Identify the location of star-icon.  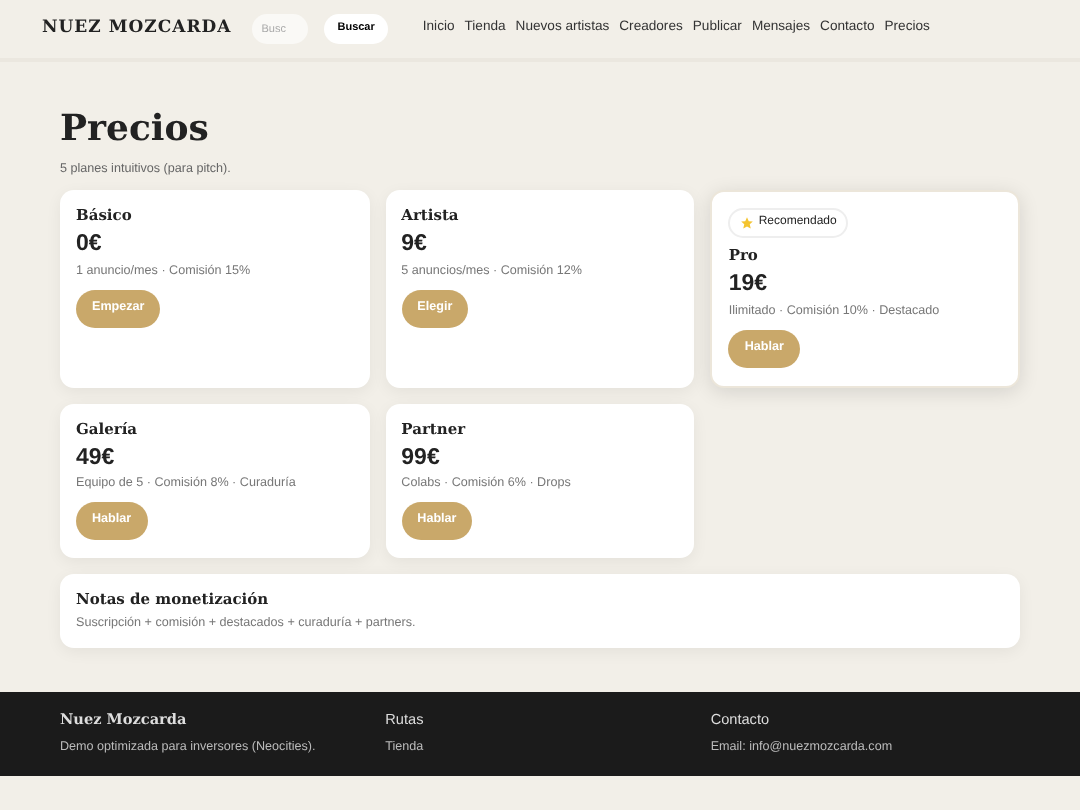
(747, 223).